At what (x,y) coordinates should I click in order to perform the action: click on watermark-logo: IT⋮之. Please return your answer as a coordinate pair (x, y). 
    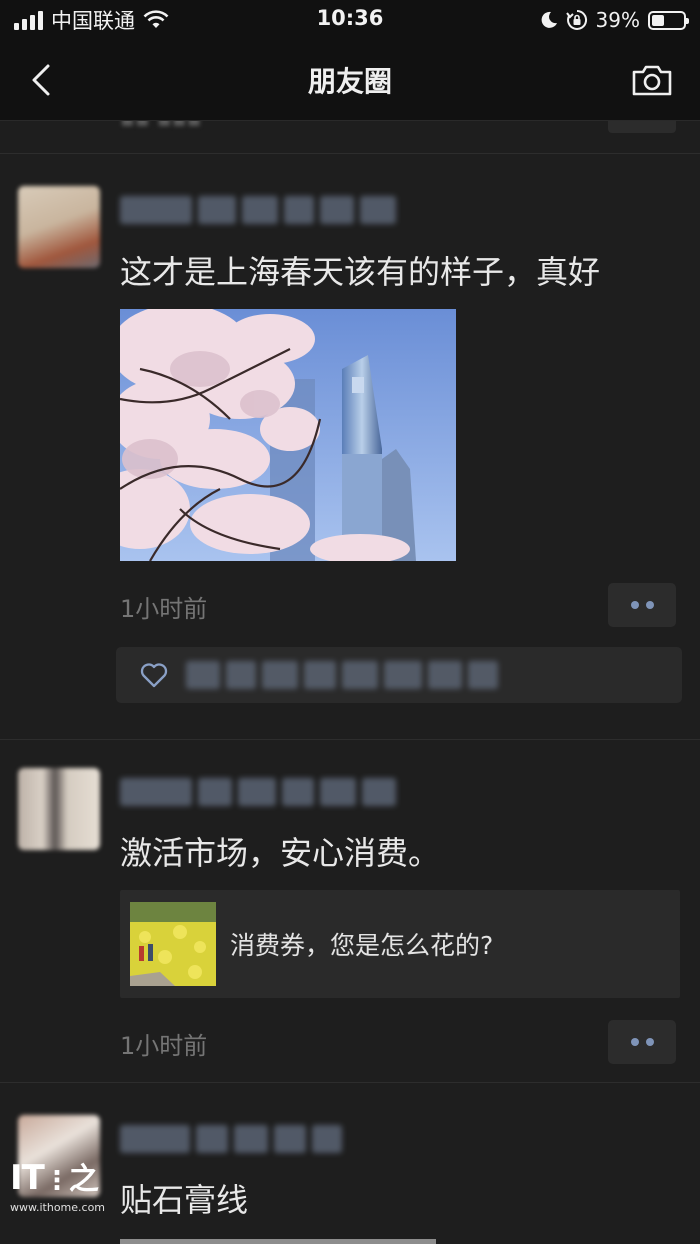
    Looking at the image, I should click on (54, 1178).